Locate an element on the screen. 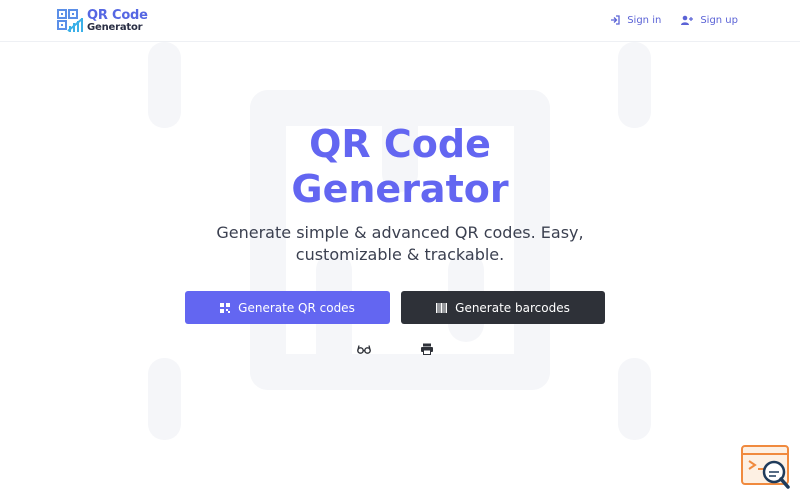 The height and width of the screenshot is (500, 800). title-line-2: Generator is located at coordinates (400, 189).